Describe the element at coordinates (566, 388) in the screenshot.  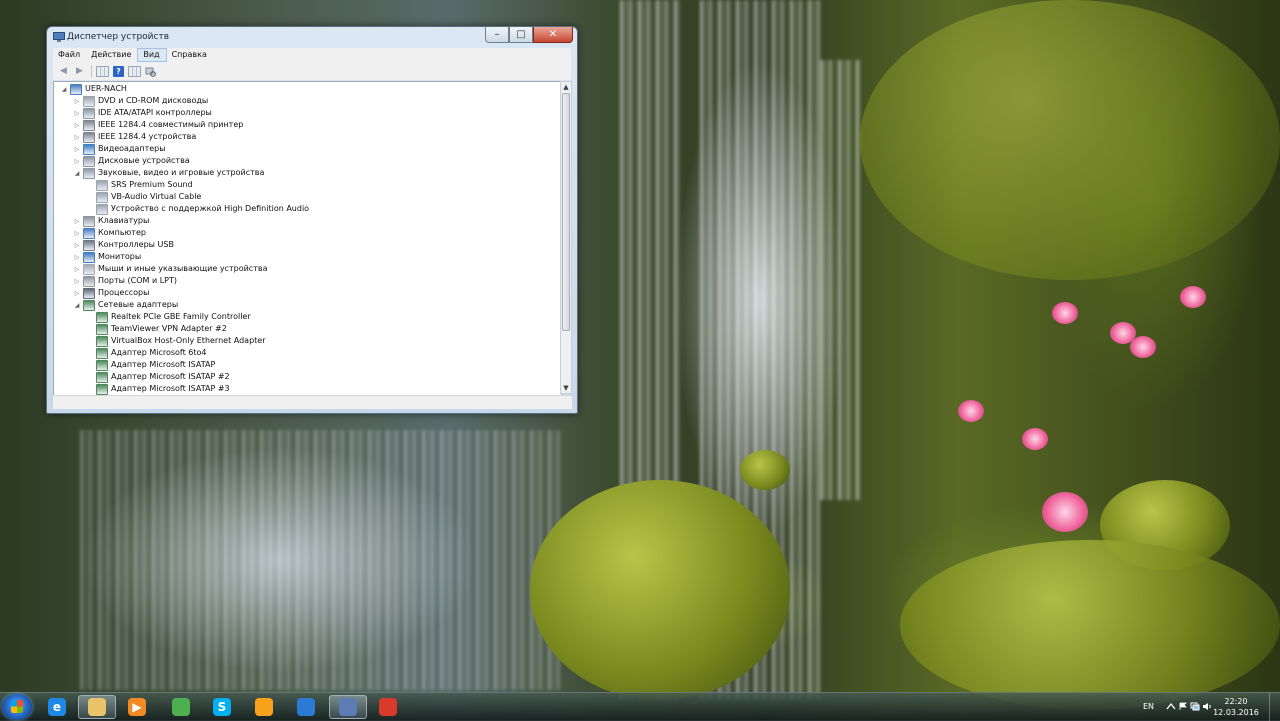
I see `scroll-down-icon: ▼` at that location.